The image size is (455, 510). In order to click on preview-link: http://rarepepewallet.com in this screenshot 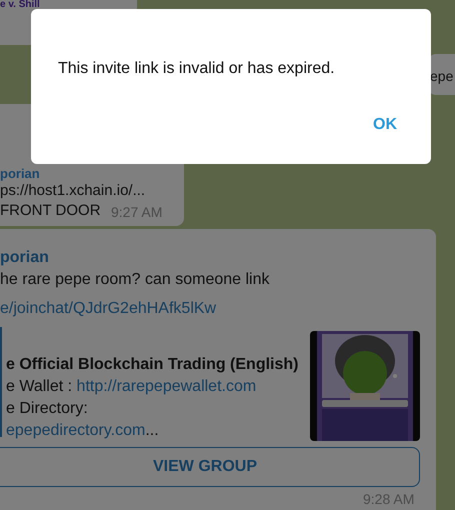, I will do `click(166, 387)`.